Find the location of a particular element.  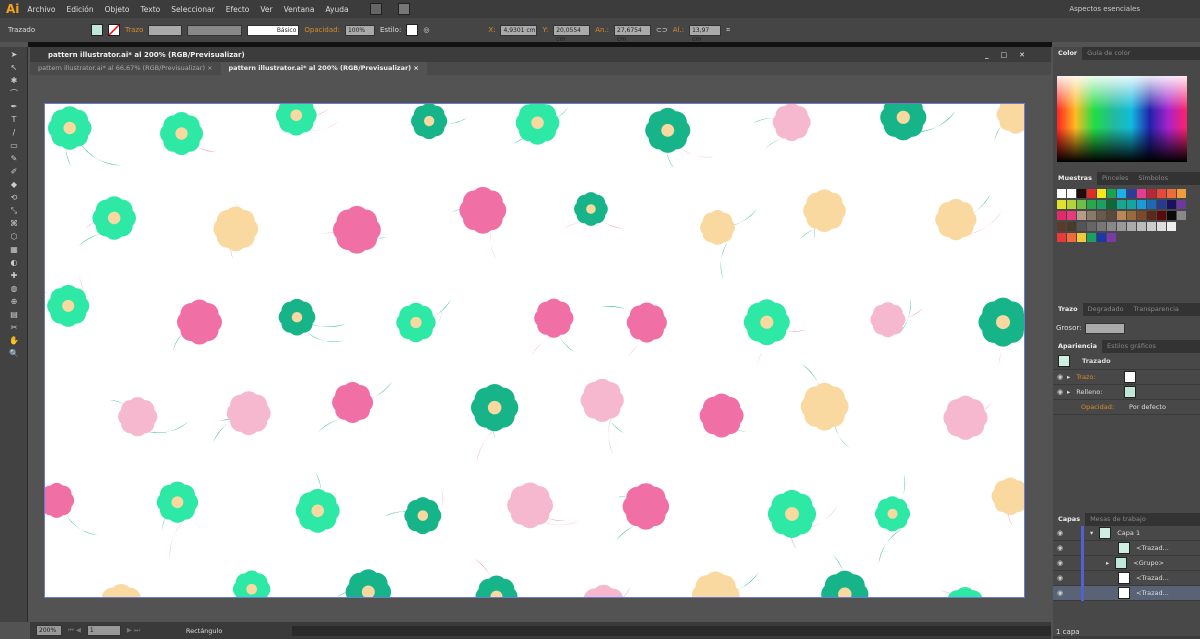

zoom-field: 200% is located at coordinates (49, 630).